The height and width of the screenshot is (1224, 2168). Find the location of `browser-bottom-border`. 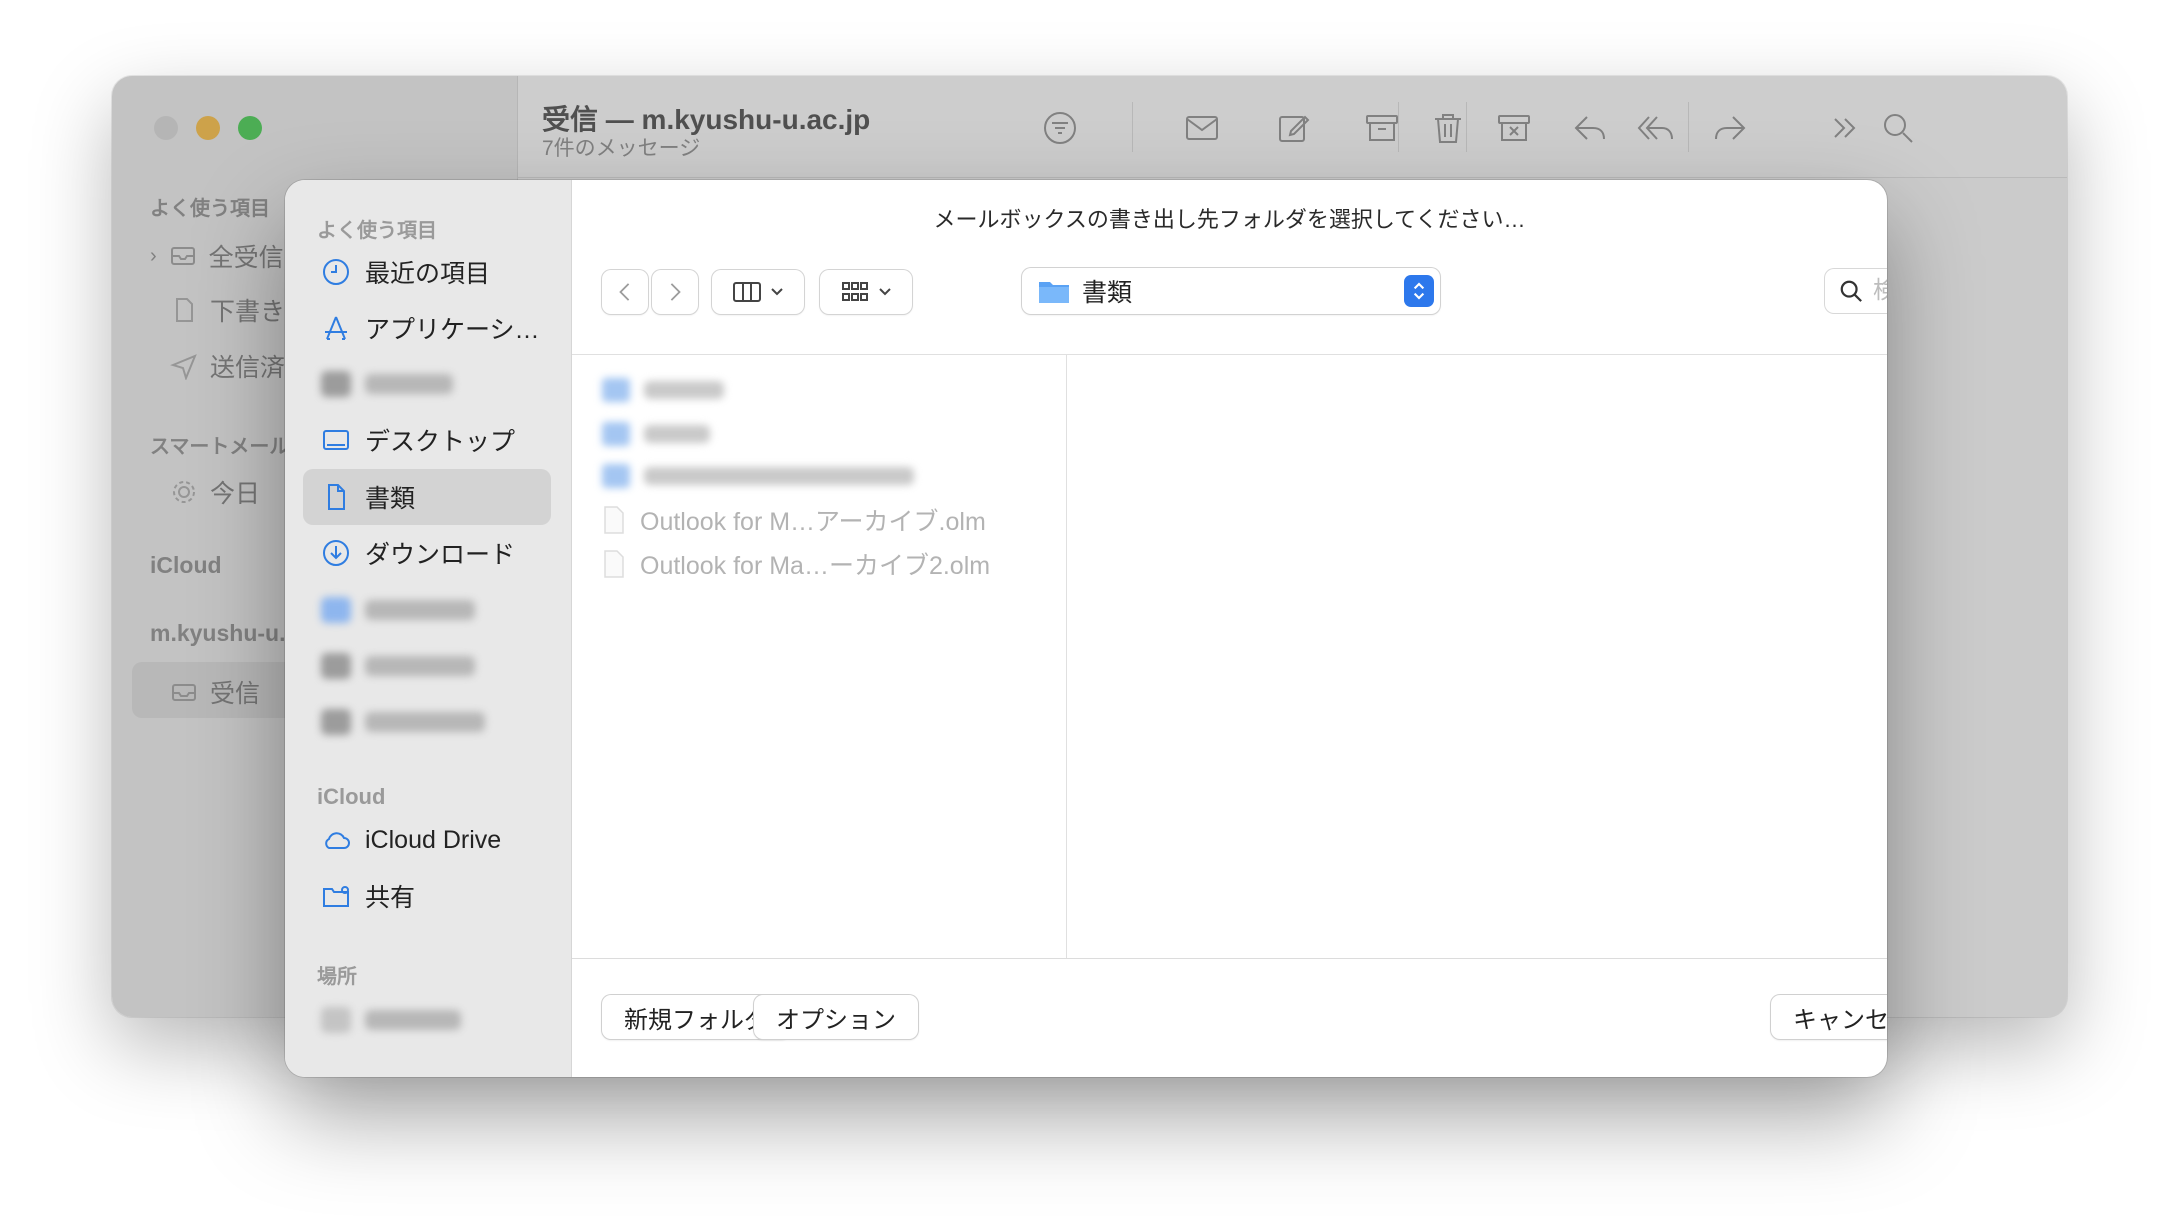

browser-bottom-border is located at coordinates (1229, 958).